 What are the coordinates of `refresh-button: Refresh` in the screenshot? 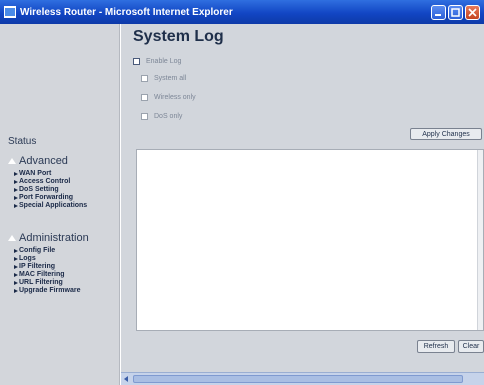 It's located at (436, 346).